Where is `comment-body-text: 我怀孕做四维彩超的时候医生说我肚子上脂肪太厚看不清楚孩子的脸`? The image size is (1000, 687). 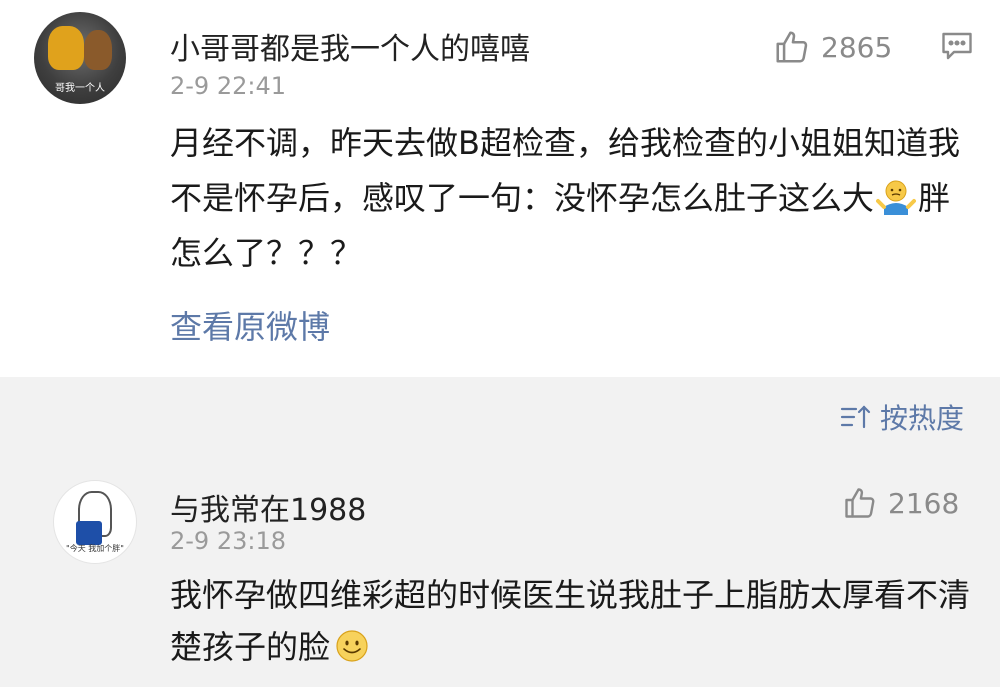 comment-body-text: 我怀孕做四维彩超的时候医生说我肚子上脂肪太厚看不清楚孩子的脸 is located at coordinates (570, 621).